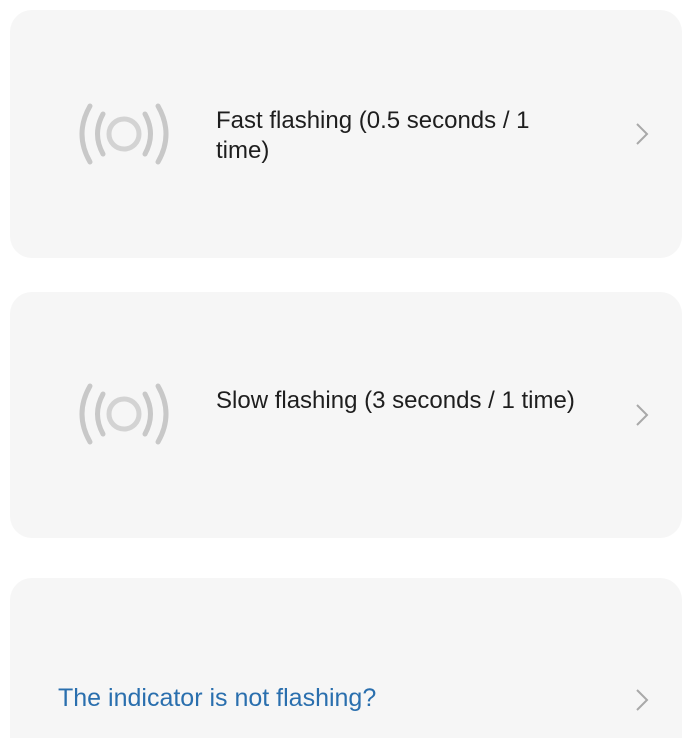 This screenshot has height=738, width=682. I want to click on help-link-label: The indicator is not flashing?, so click(217, 698).